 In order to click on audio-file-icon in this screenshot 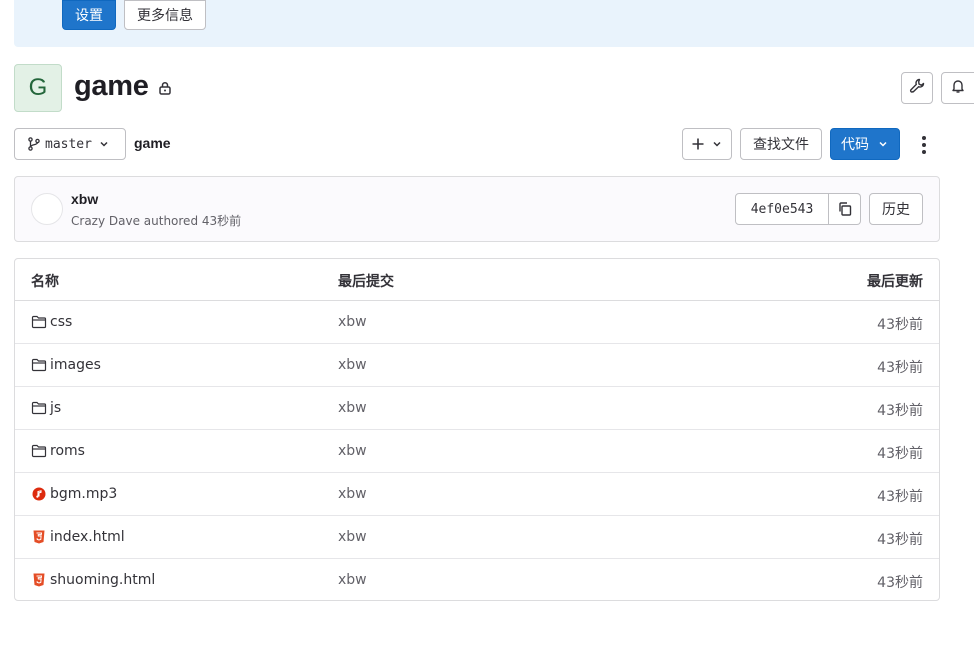, I will do `click(39, 494)`.